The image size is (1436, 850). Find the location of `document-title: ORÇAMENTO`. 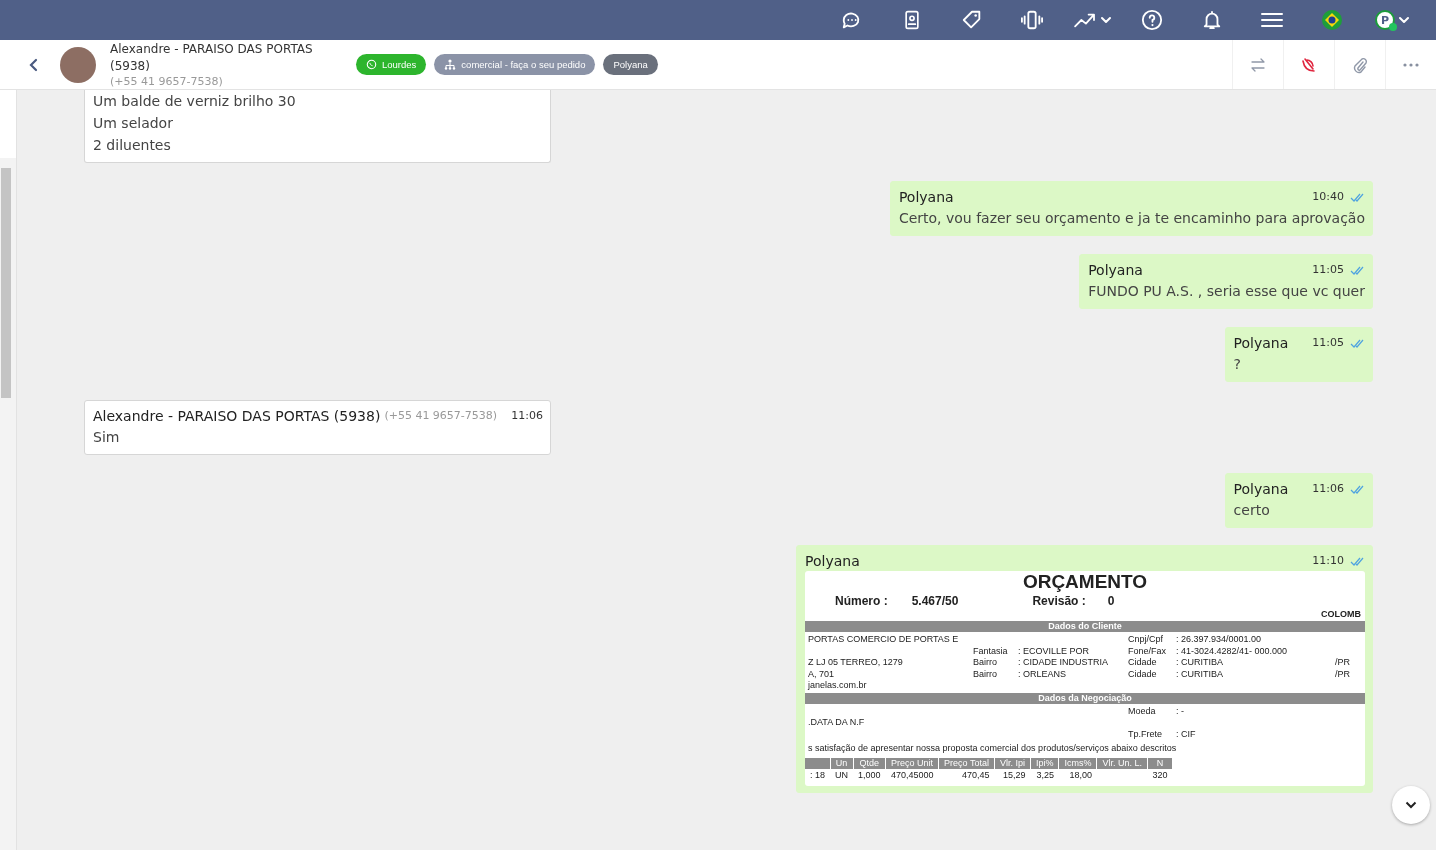

document-title: ORÇAMENTO is located at coordinates (1085, 581).